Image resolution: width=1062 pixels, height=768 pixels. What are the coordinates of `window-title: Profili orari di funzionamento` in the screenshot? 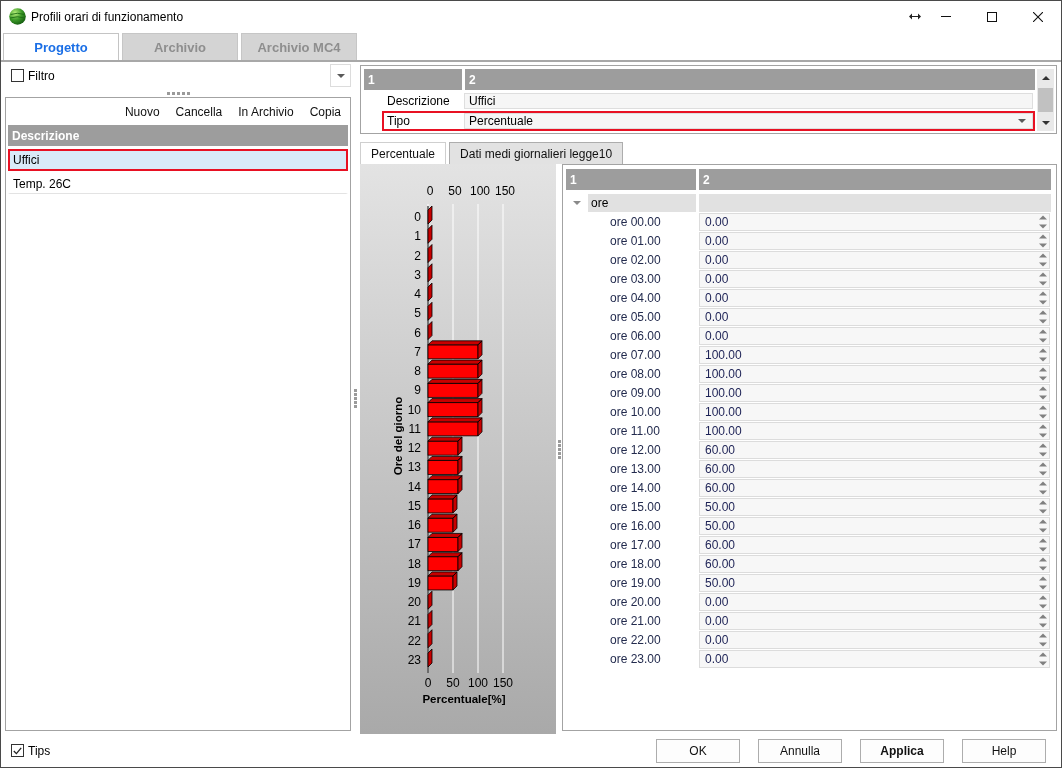 It's located at (107, 16).